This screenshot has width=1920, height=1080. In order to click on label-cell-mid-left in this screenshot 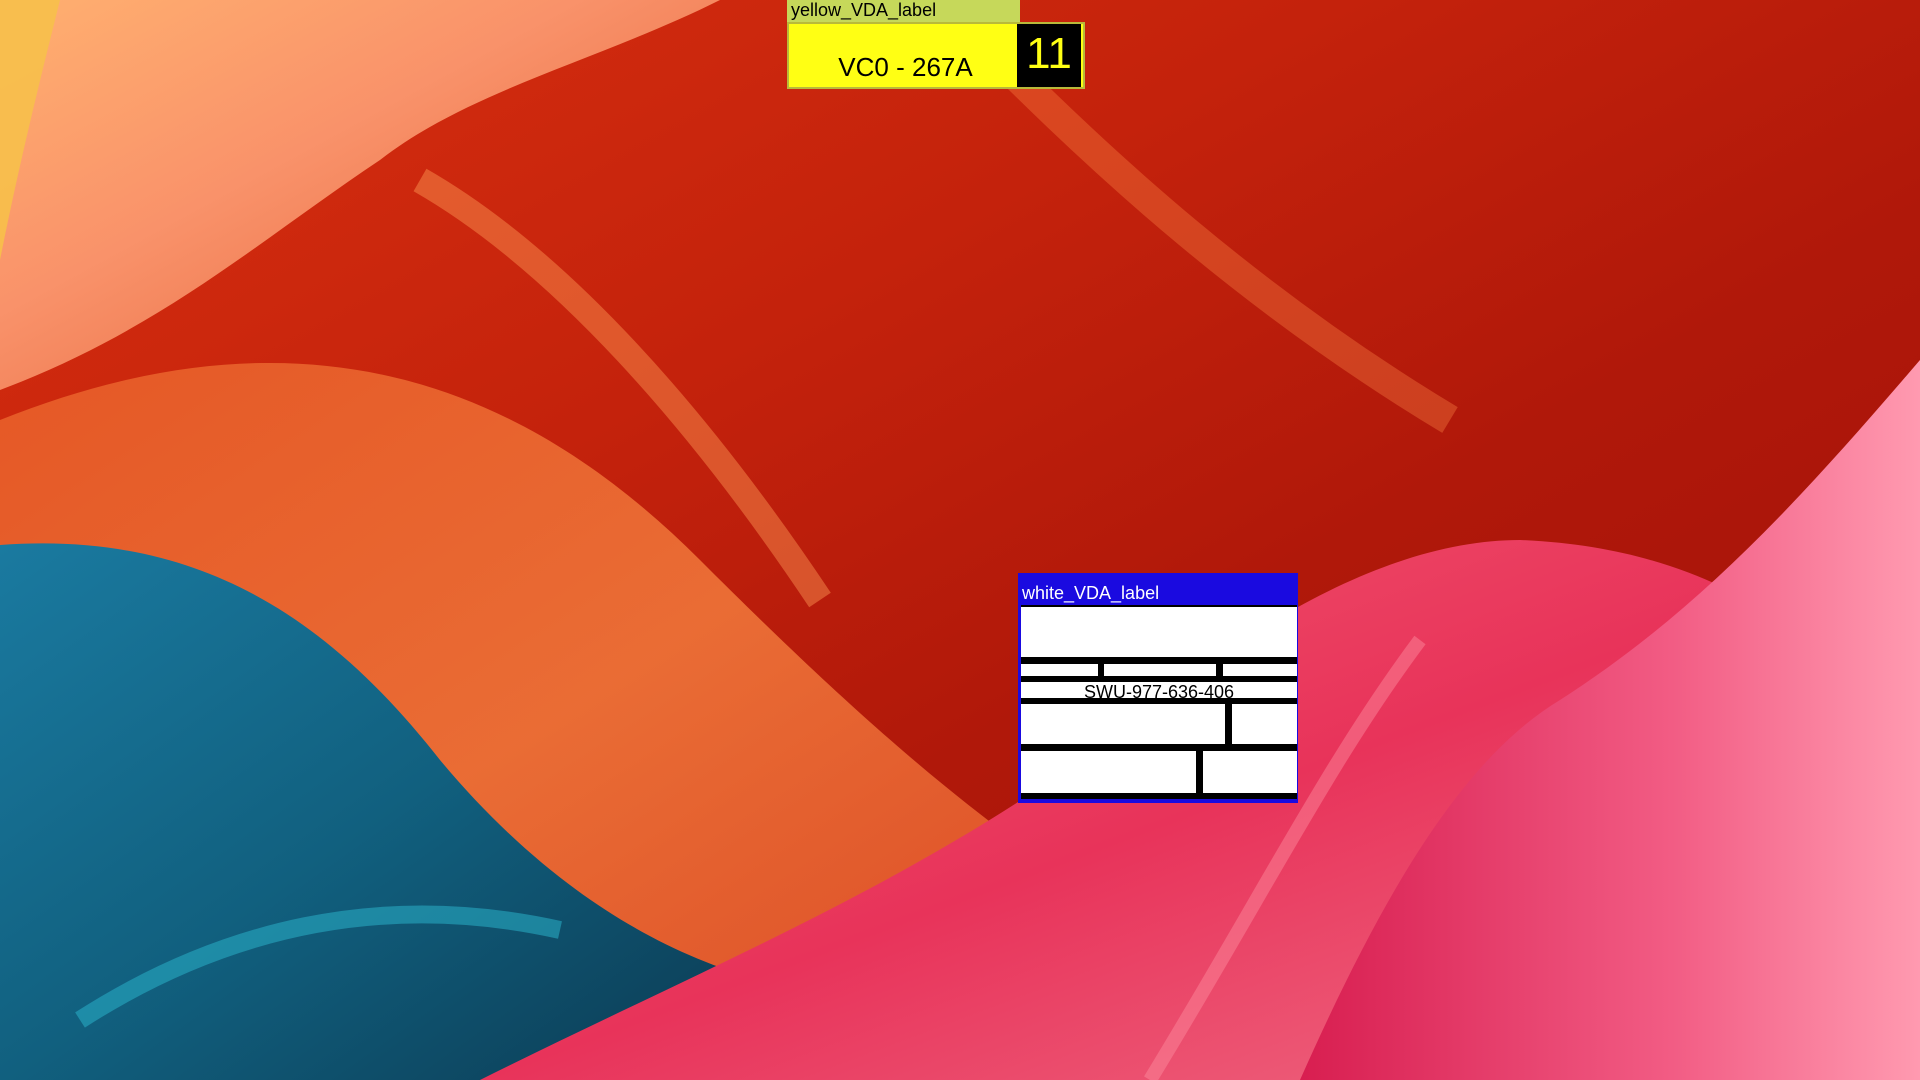, I will do `click(1123, 724)`.